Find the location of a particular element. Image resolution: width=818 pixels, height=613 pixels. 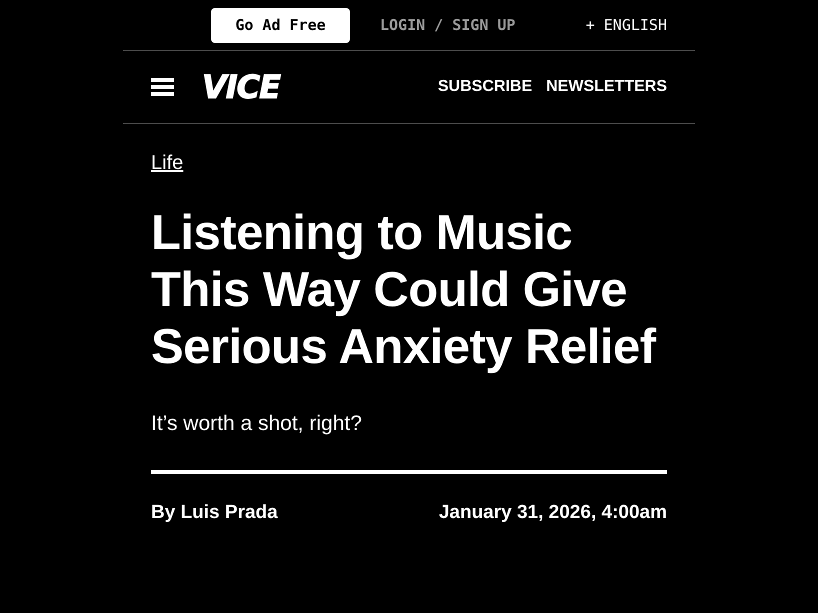

category-link: Life is located at coordinates (167, 163).